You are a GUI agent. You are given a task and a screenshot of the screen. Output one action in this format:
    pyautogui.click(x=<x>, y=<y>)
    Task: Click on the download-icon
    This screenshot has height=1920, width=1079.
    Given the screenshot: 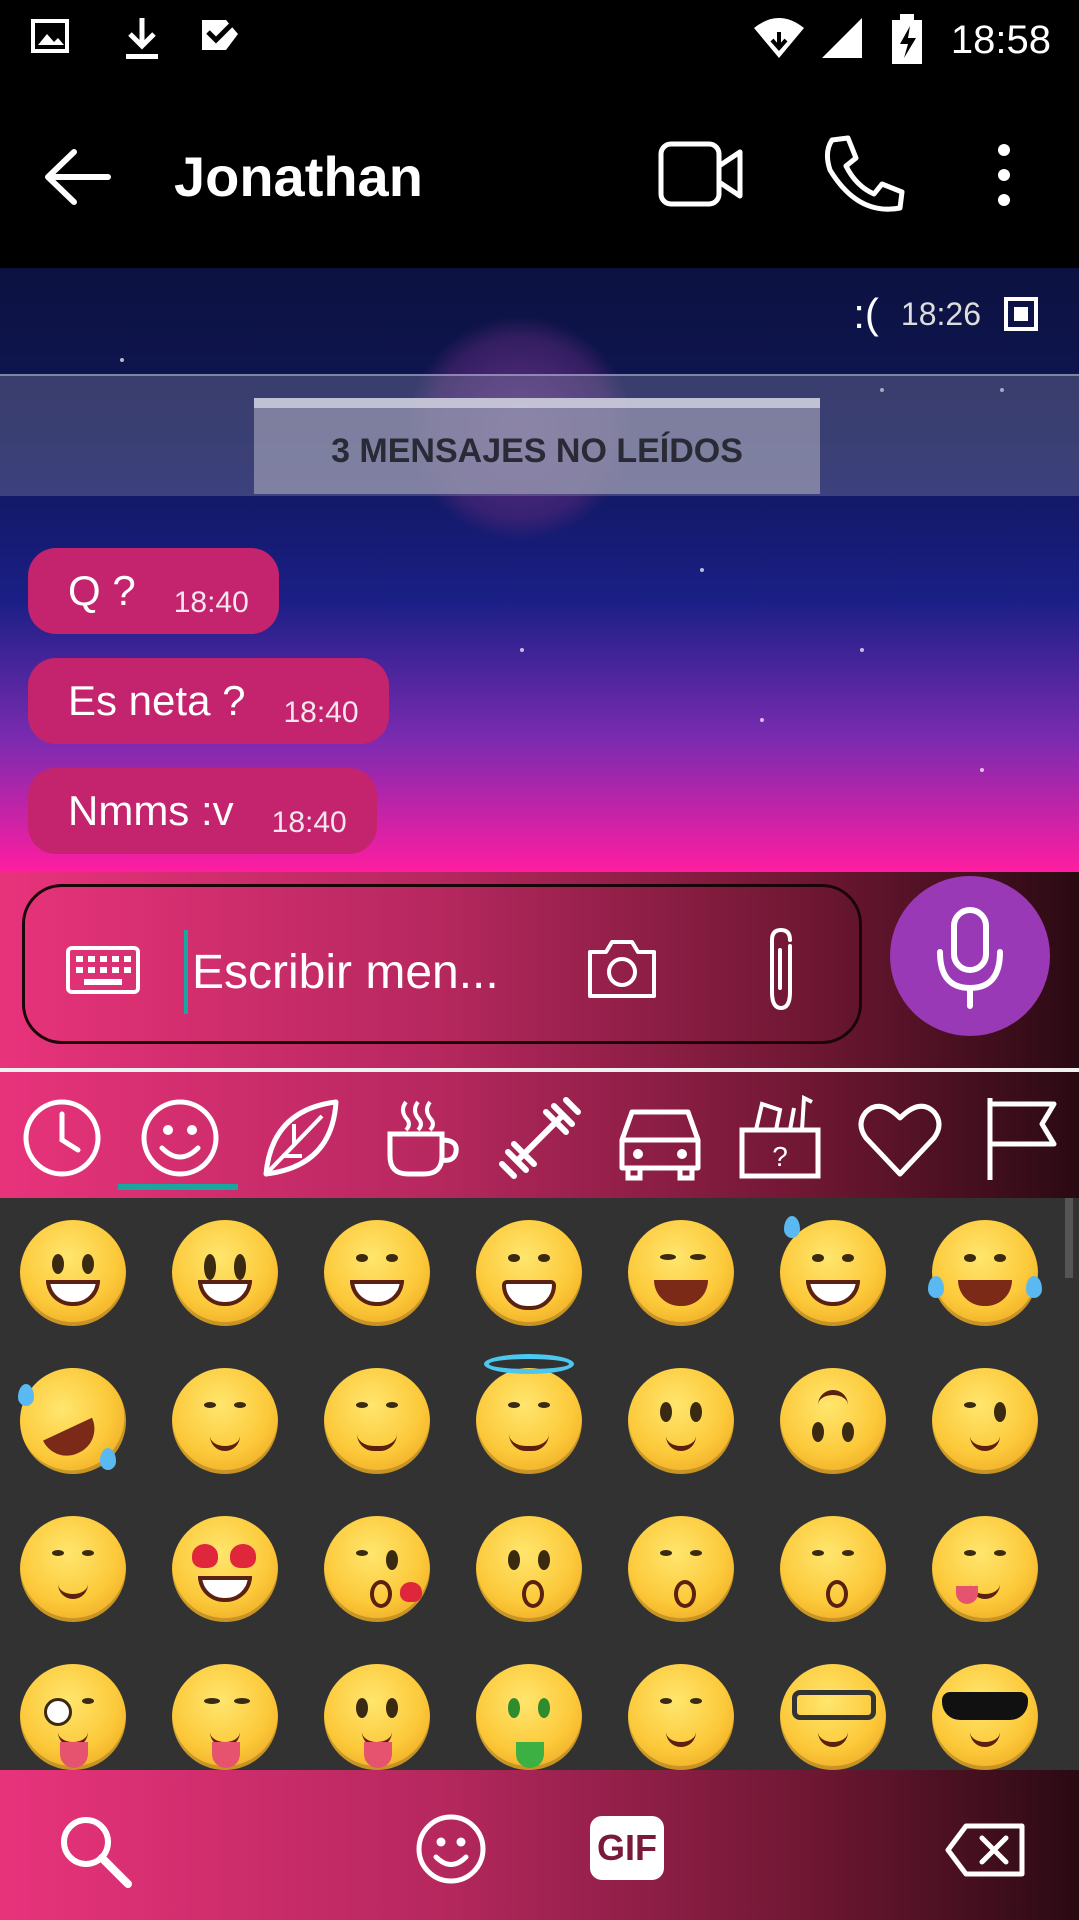 What is the action you would take?
    pyautogui.click(x=142, y=38)
    